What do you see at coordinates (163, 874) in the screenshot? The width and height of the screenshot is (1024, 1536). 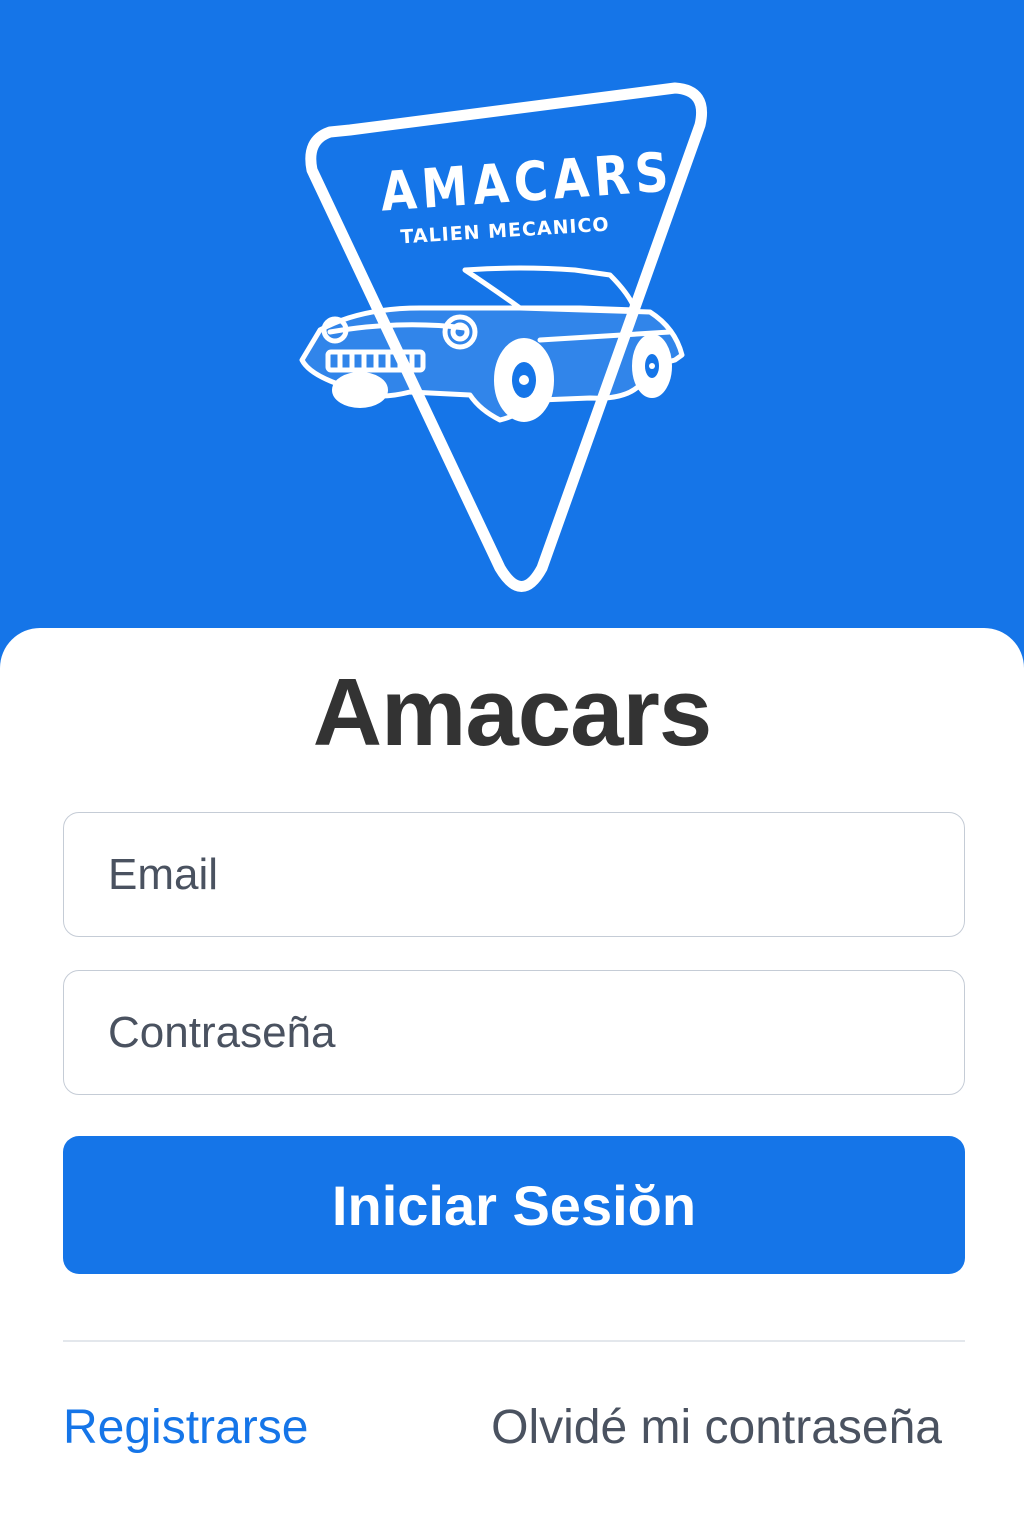 I see `email-placeholder: Email` at bounding box center [163, 874].